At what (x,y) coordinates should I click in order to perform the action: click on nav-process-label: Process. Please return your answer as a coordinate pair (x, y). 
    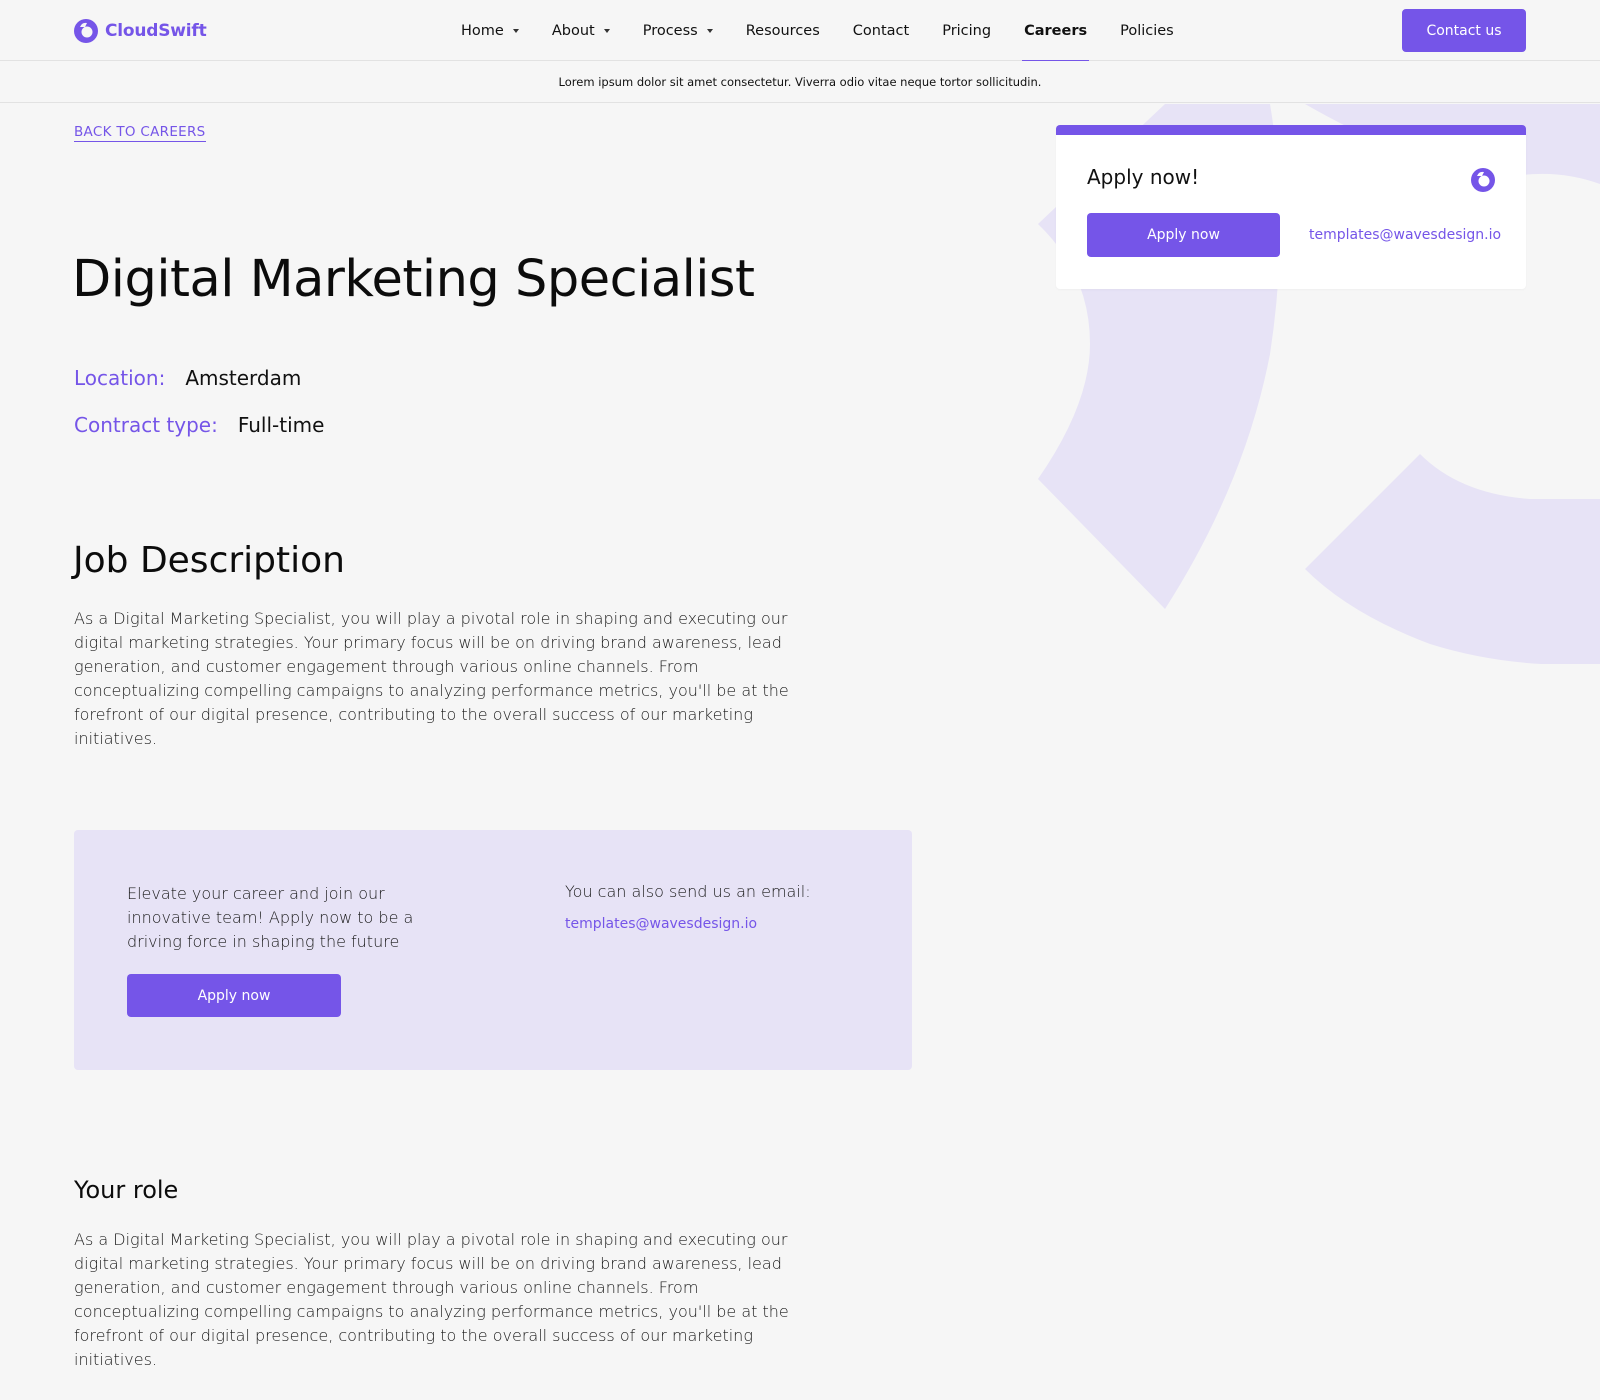
    Looking at the image, I should click on (670, 30).